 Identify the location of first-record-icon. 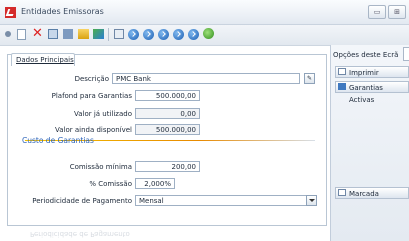
(133, 34).